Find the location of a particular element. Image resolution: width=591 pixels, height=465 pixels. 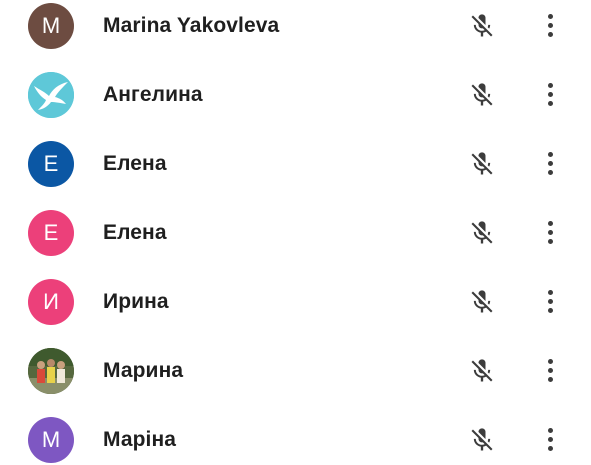

avatar-initial: И is located at coordinates (51, 301).